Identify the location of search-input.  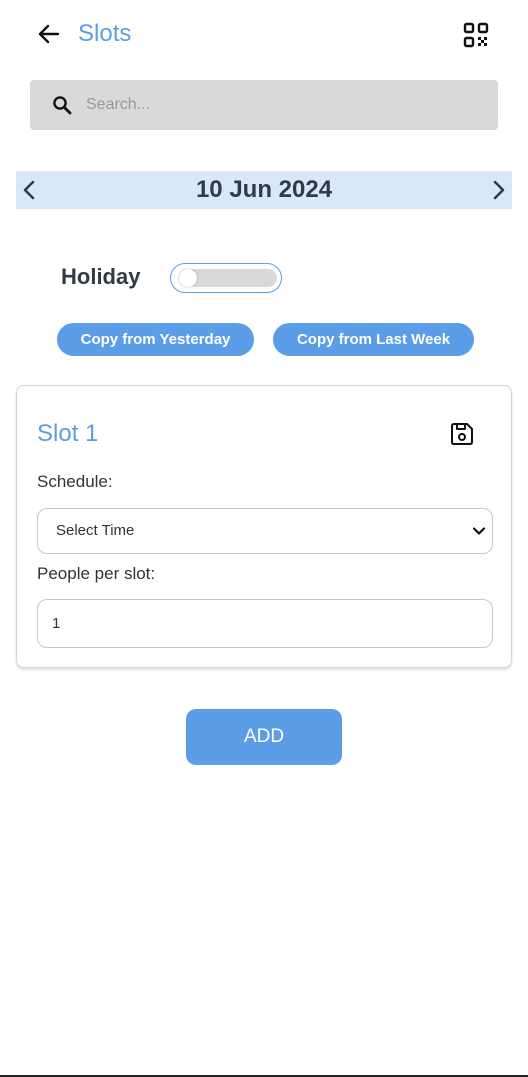
(286, 105).